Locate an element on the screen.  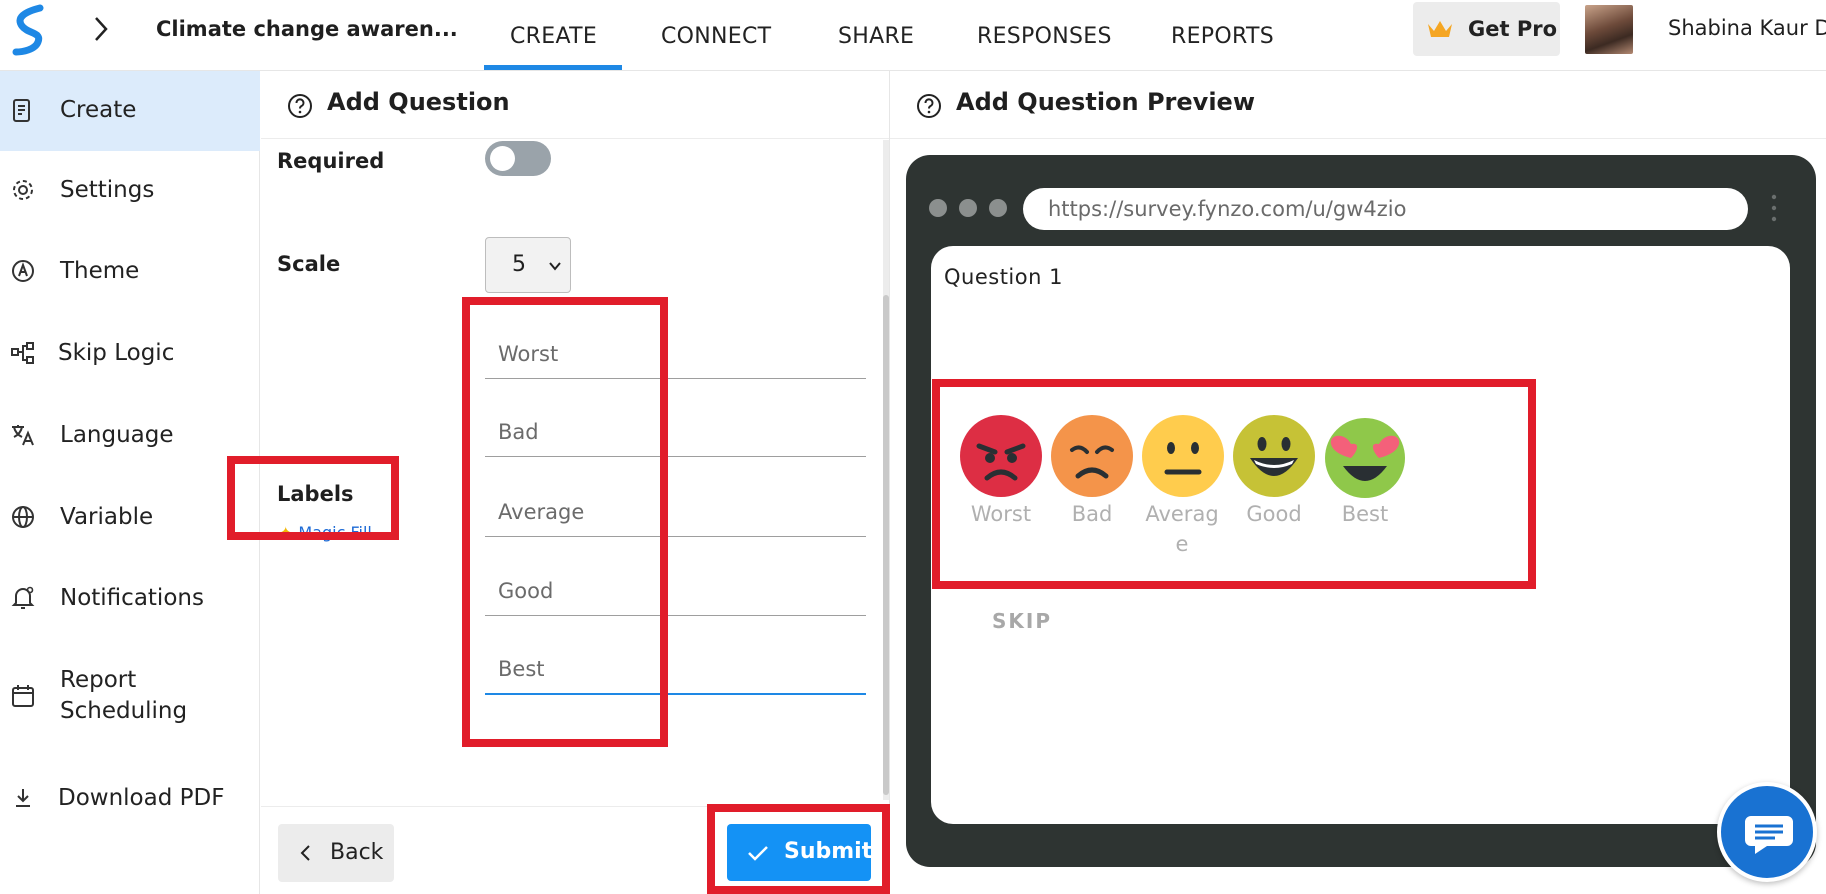
sidebar-item-settings: Settings is located at coordinates (130, 193).